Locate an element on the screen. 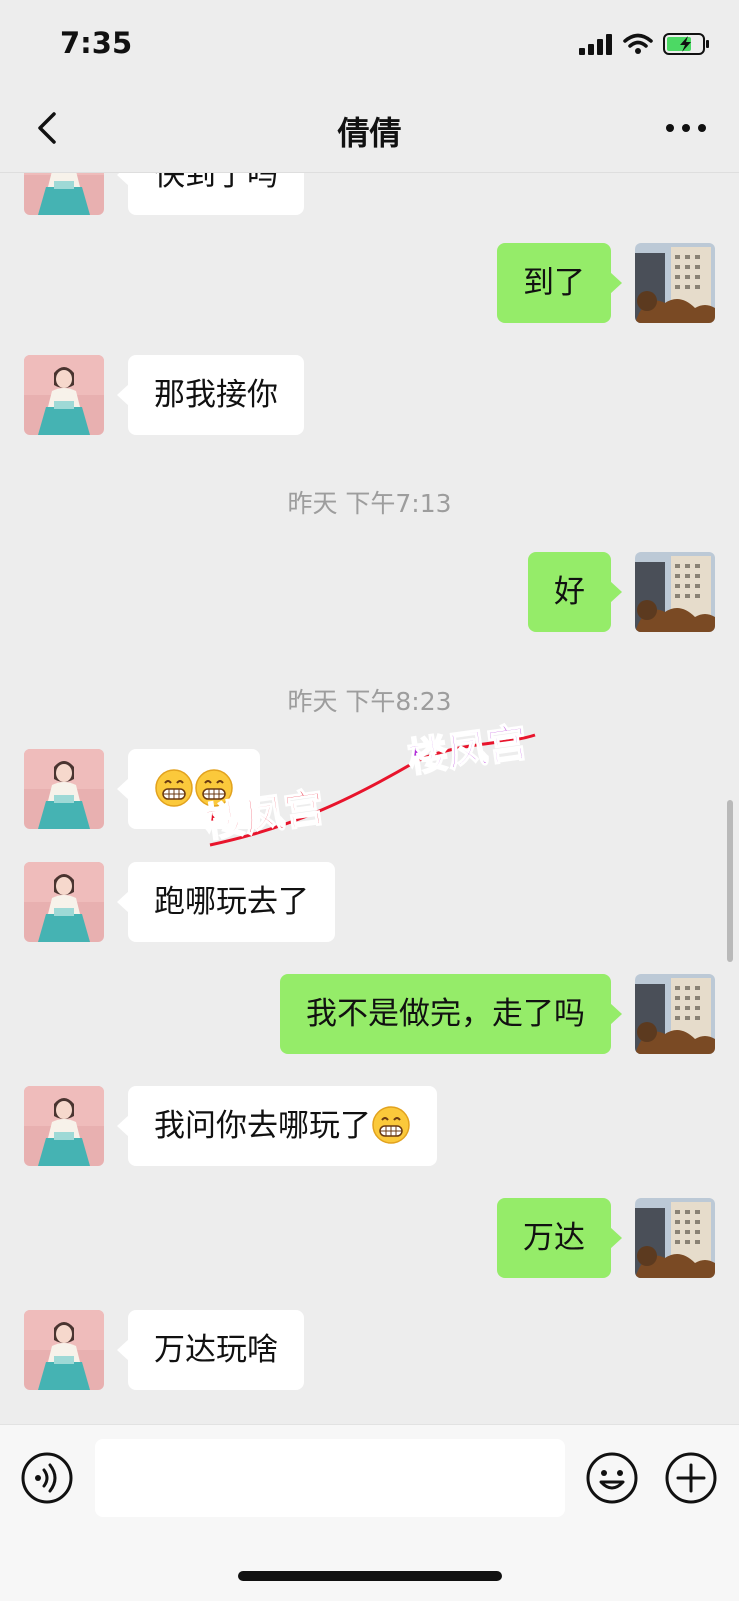  message-bubble: 我不是做完，走了吗 is located at coordinates (451, 1014).